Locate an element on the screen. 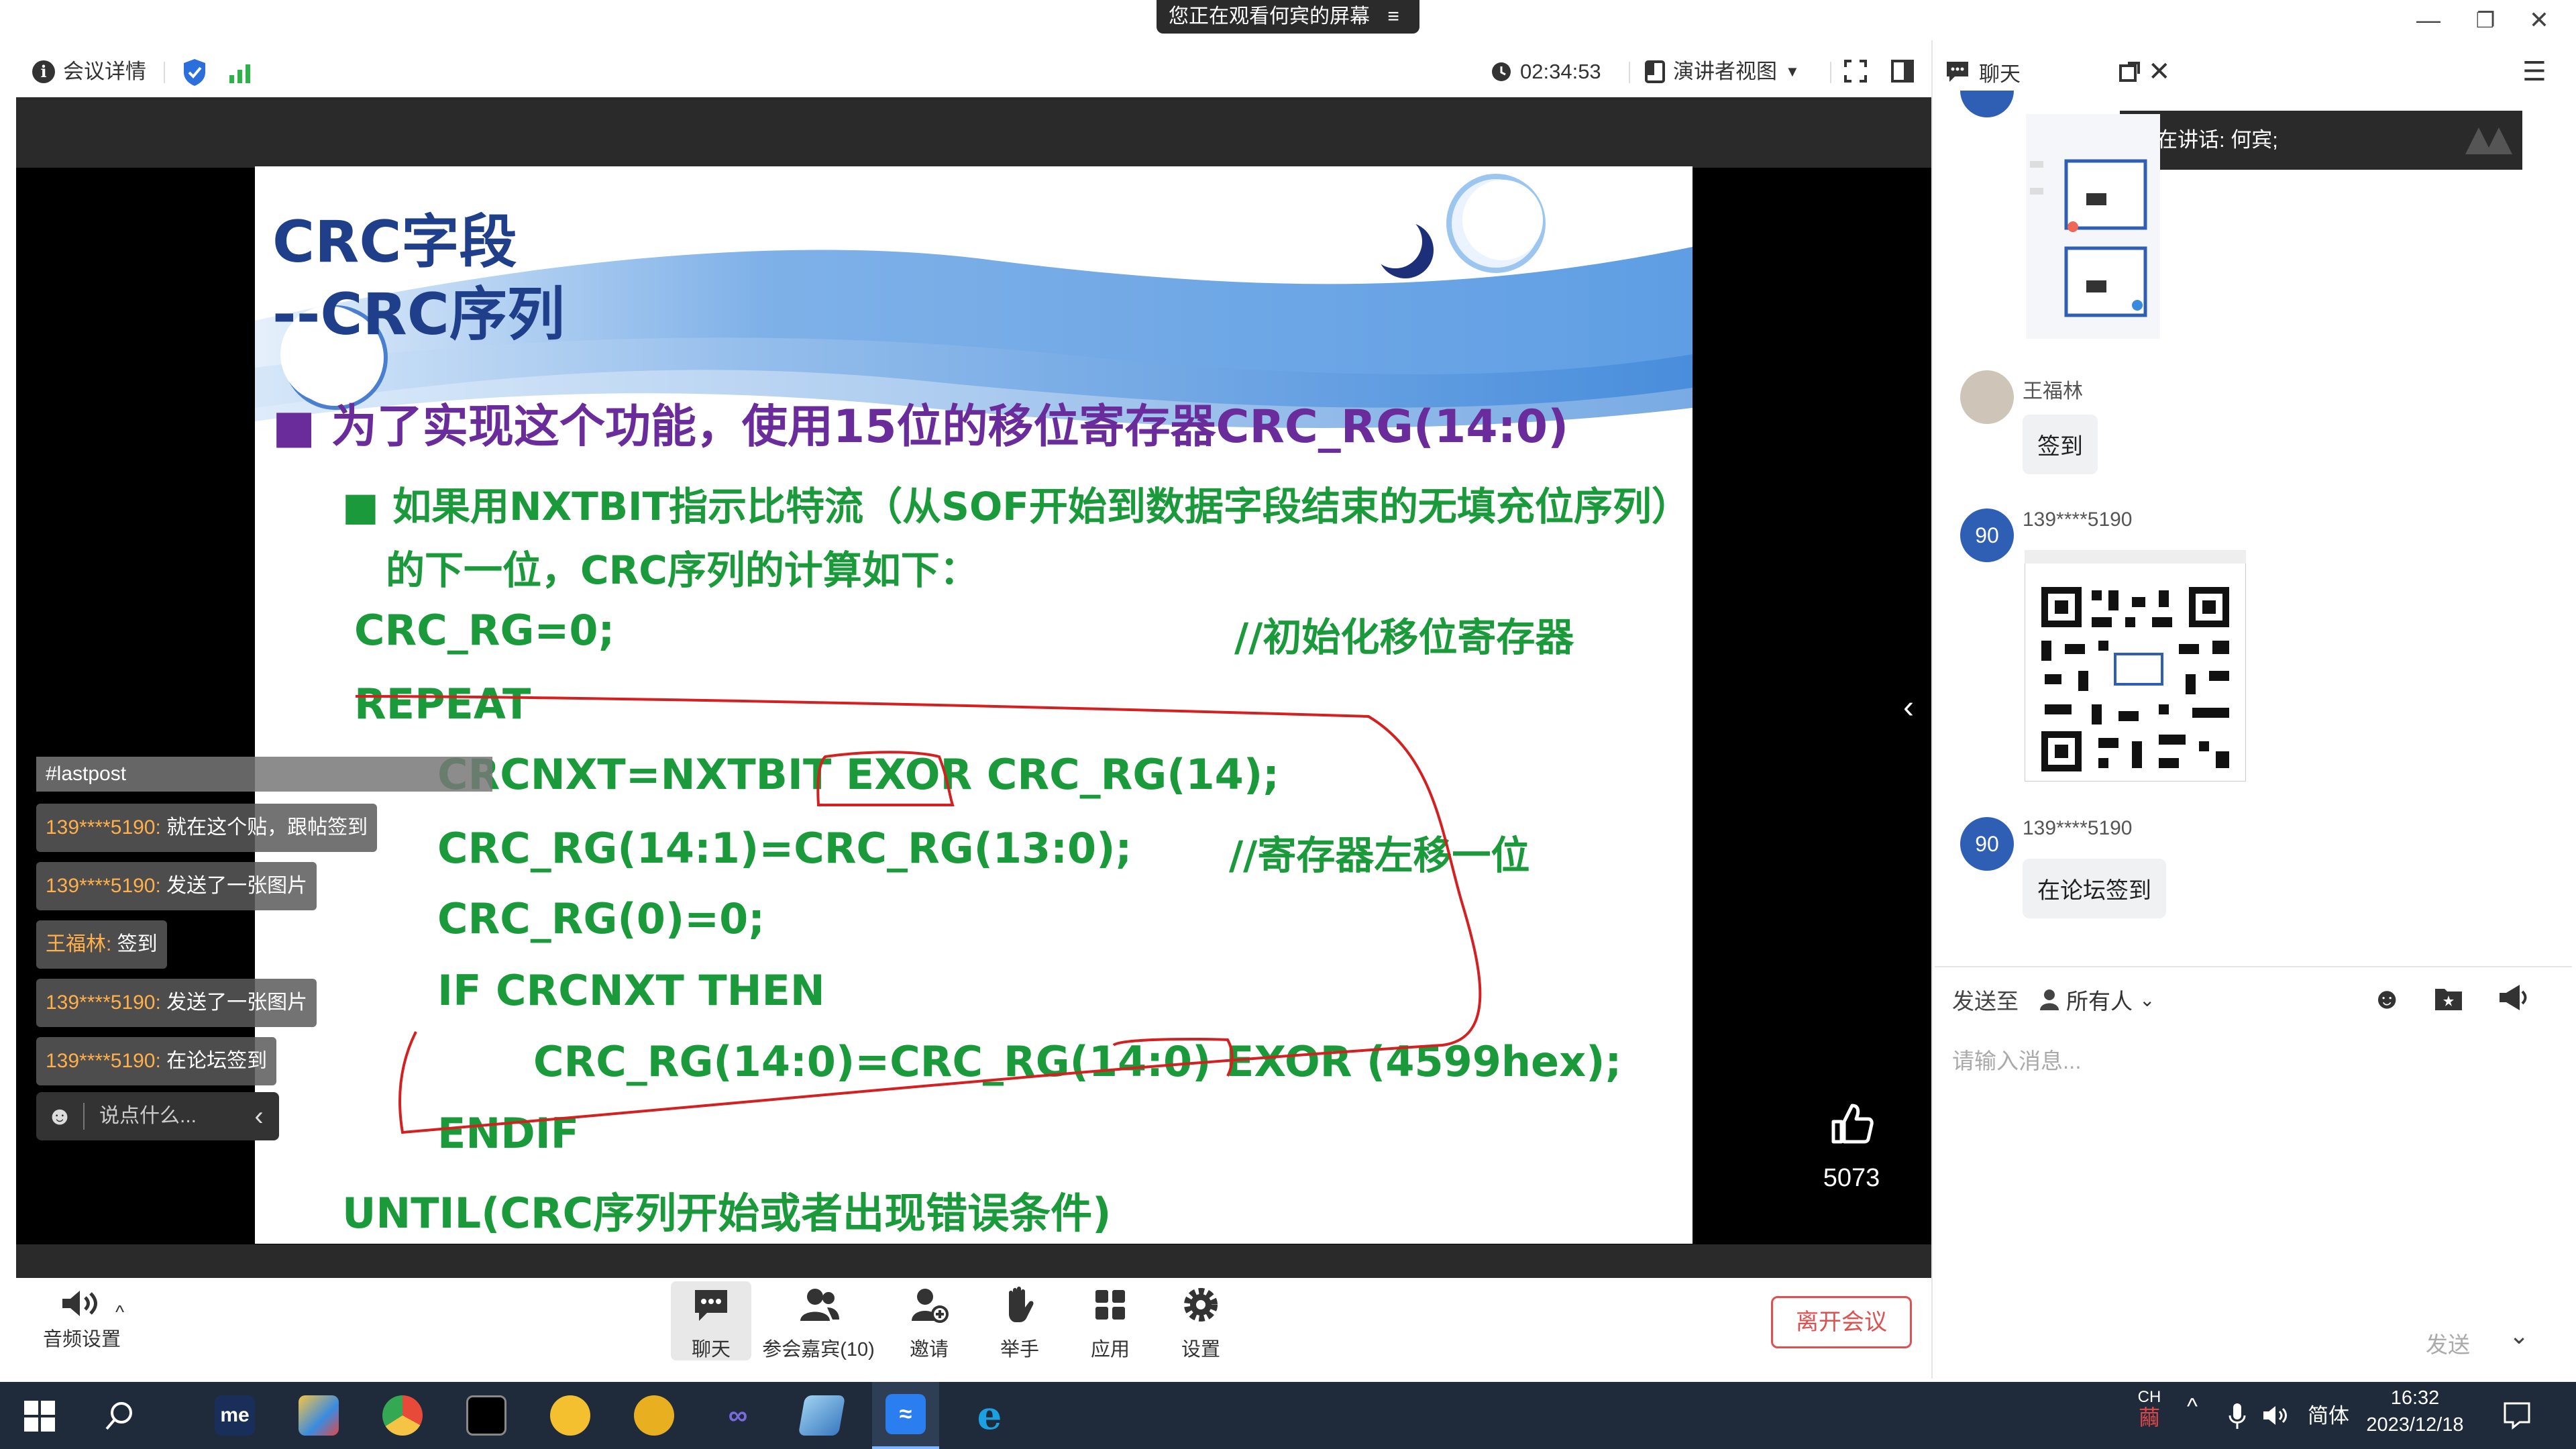 The image size is (2576, 1449). meeting-details-button: i 会议详情 is located at coordinates (89, 72).